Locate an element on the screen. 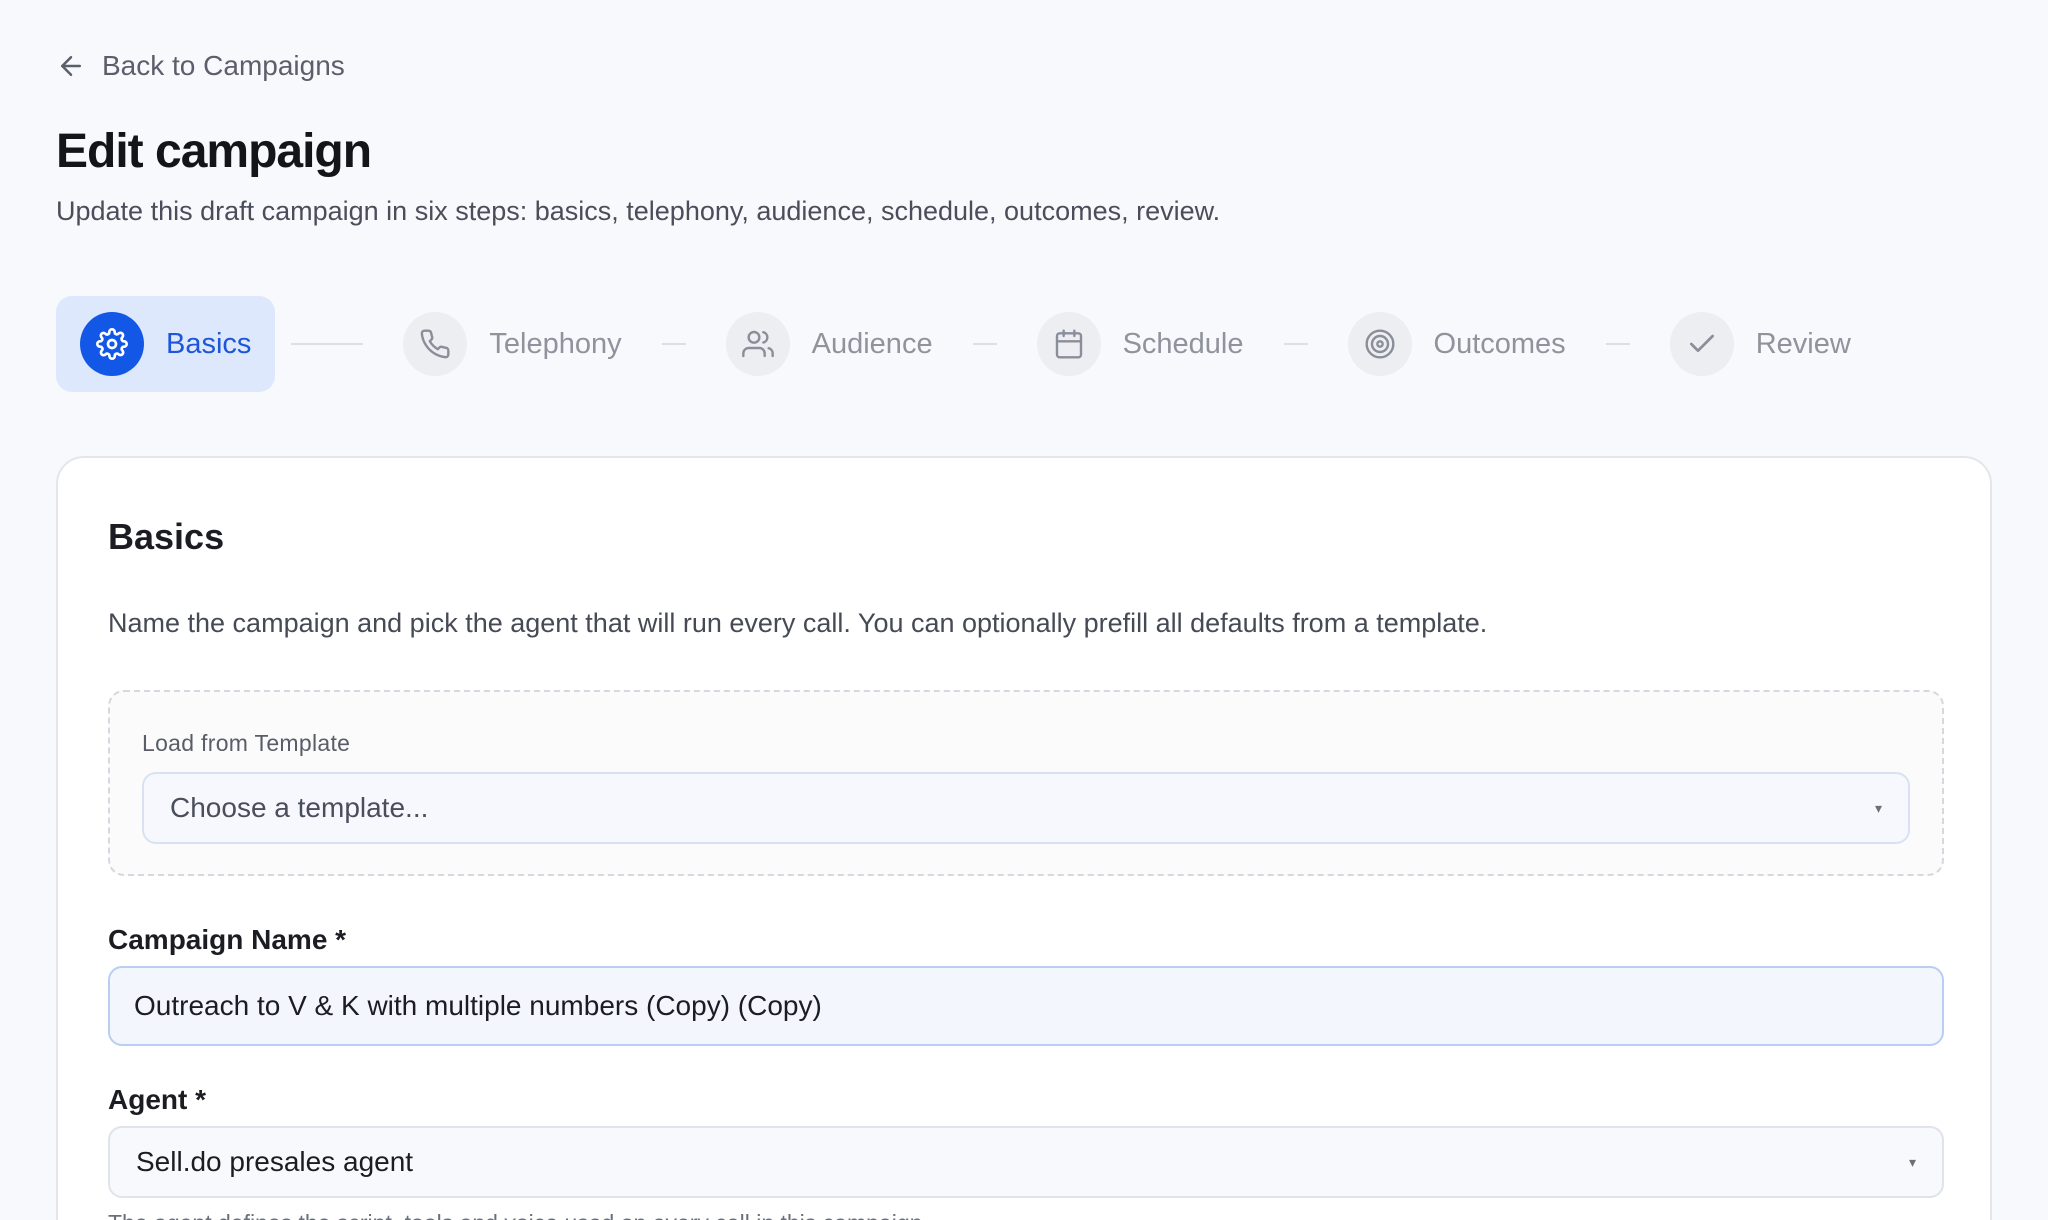  step-schedule-circle is located at coordinates (1068, 344).